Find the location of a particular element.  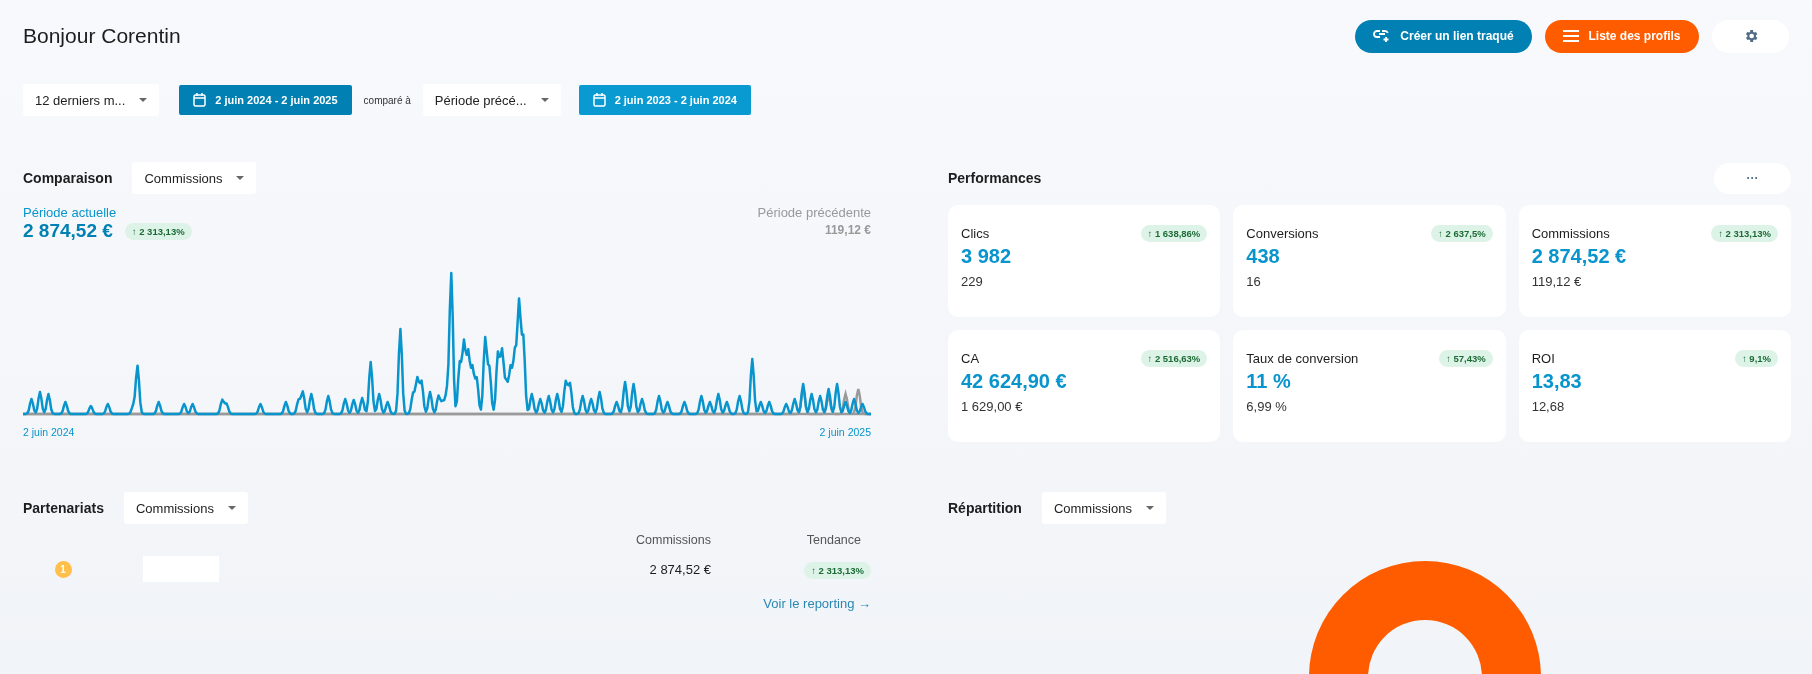

trend-badge: ↑ 9,1% is located at coordinates (1756, 358).